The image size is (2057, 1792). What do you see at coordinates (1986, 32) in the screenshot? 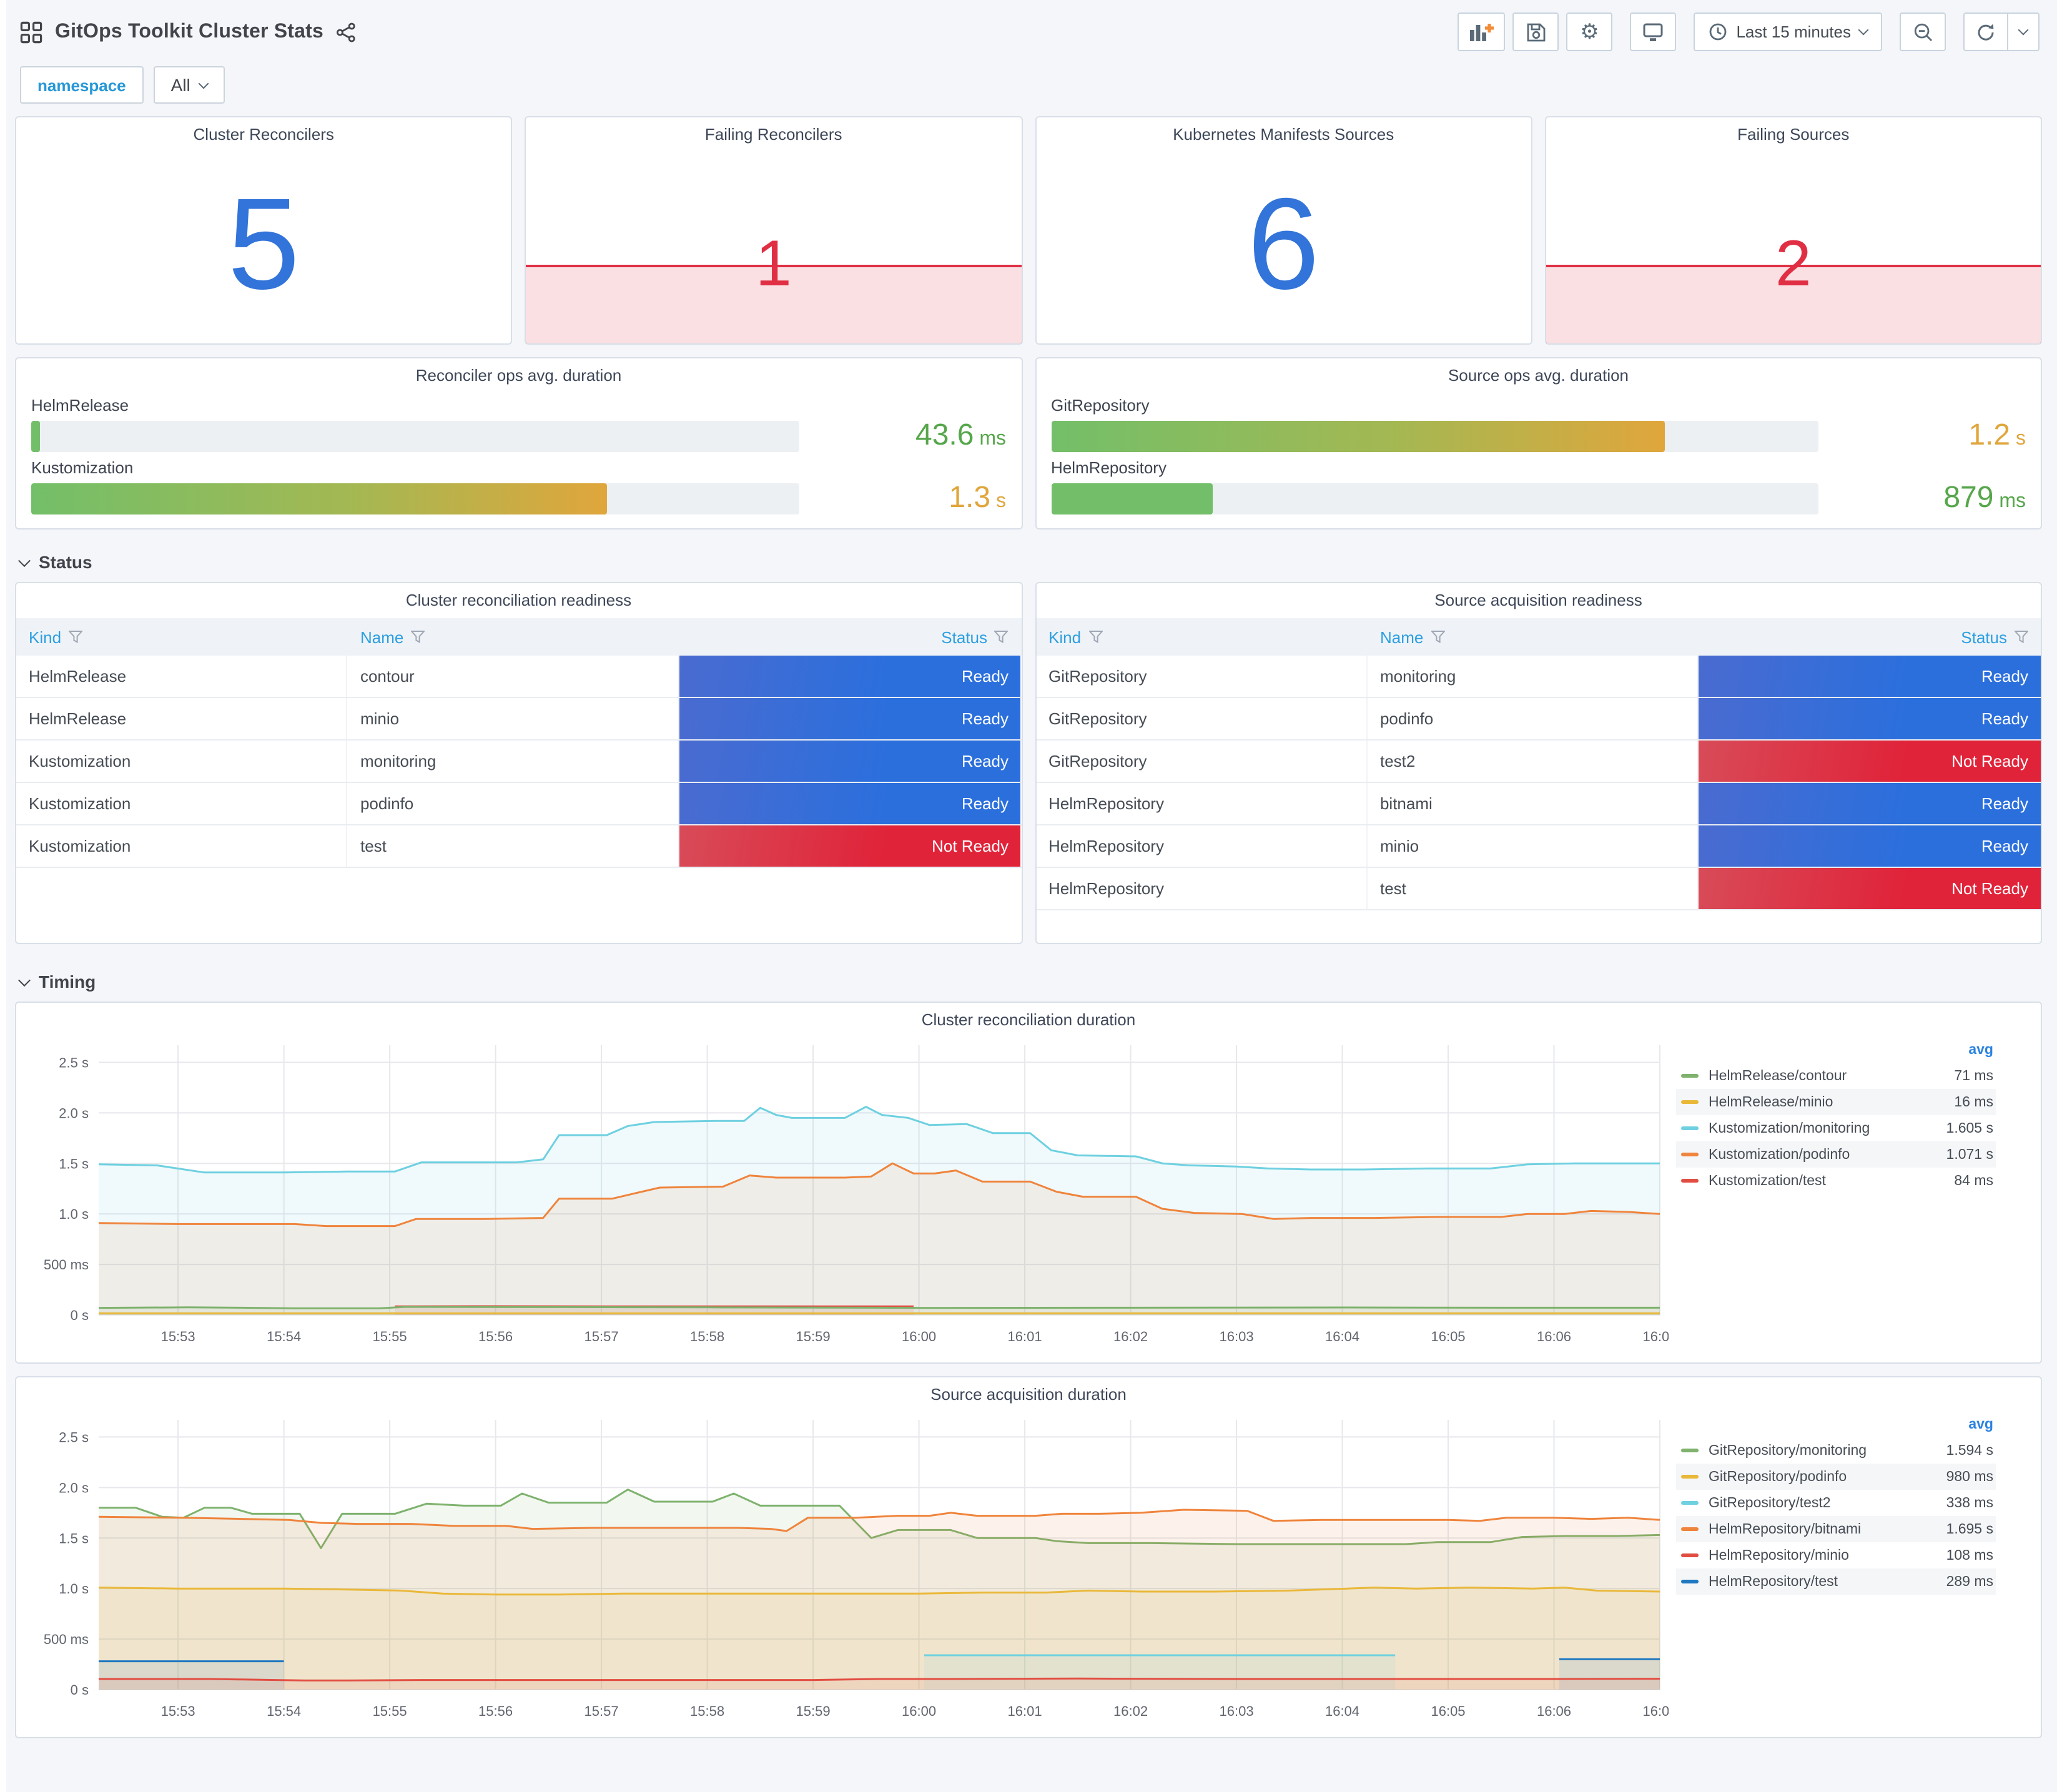
I see `refresh-button` at bounding box center [1986, 32].